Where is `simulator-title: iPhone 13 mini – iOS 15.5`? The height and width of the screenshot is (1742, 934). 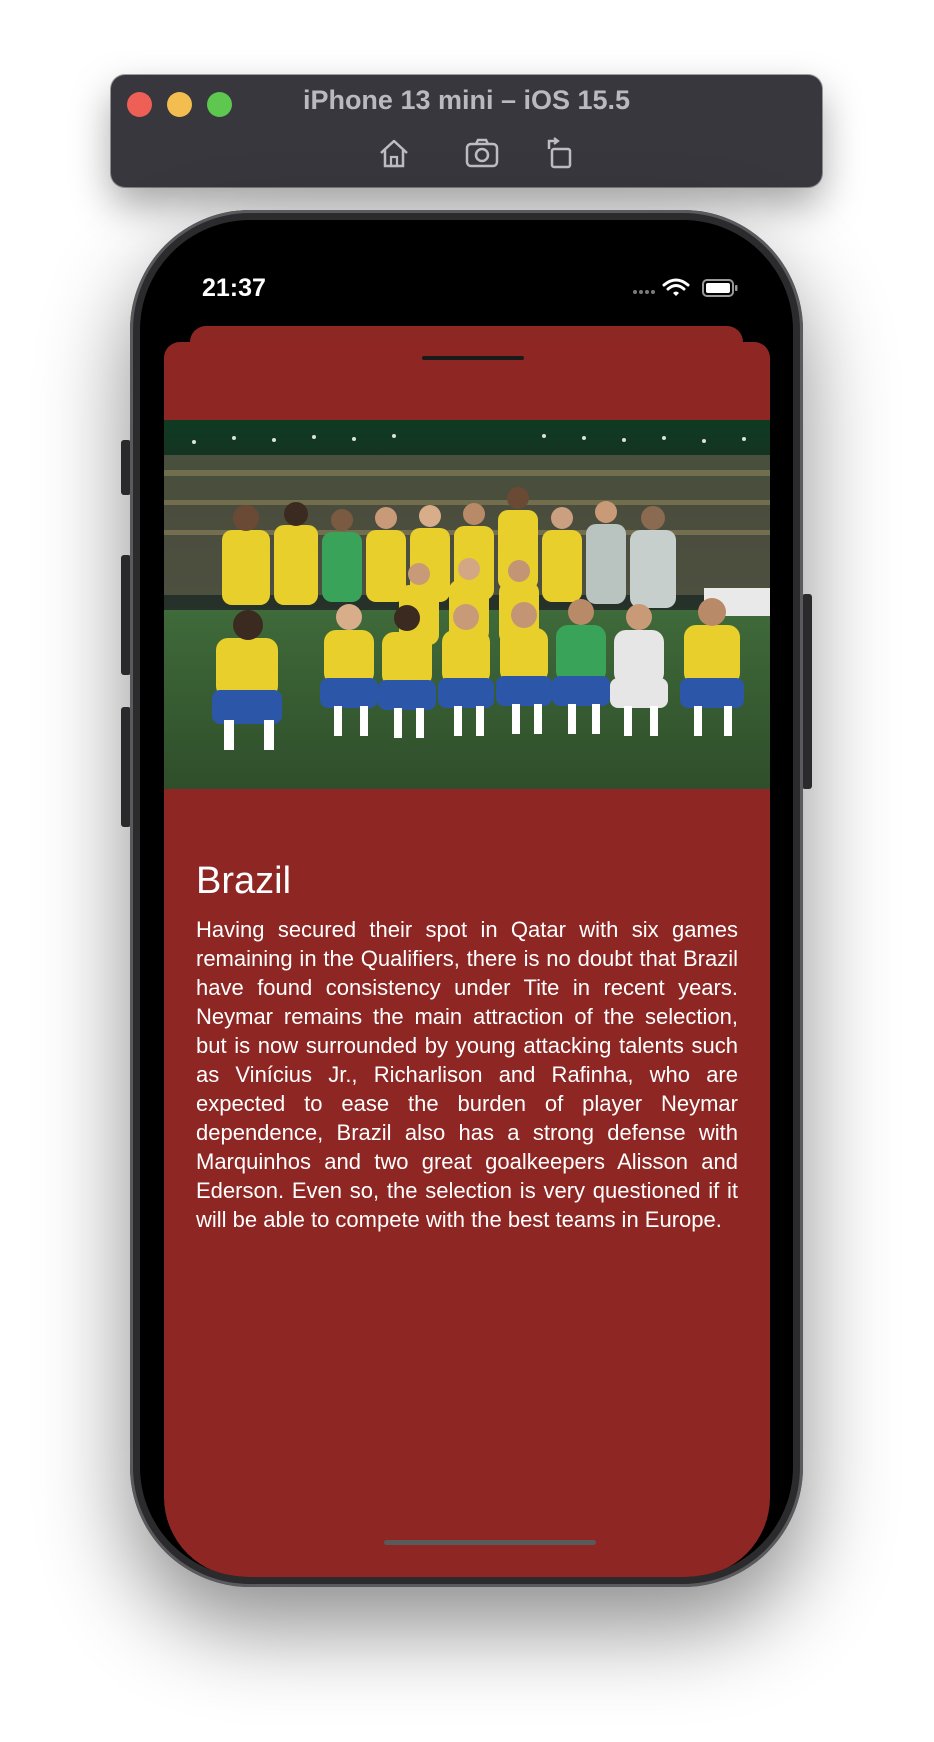
simulator-title: iPhone 13 mini – iOS 15.5 is located at coordinates (466, 100).